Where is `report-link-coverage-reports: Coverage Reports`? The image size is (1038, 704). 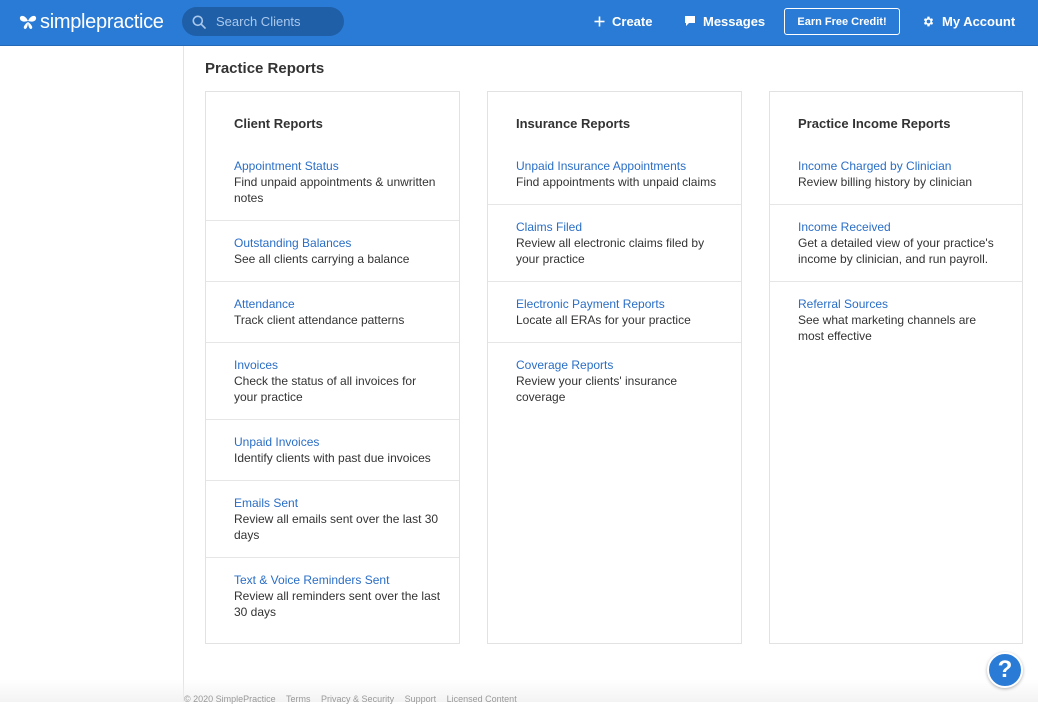 report-link-coverage-reports: Coverage Reports is located at coordinates (619, 365).